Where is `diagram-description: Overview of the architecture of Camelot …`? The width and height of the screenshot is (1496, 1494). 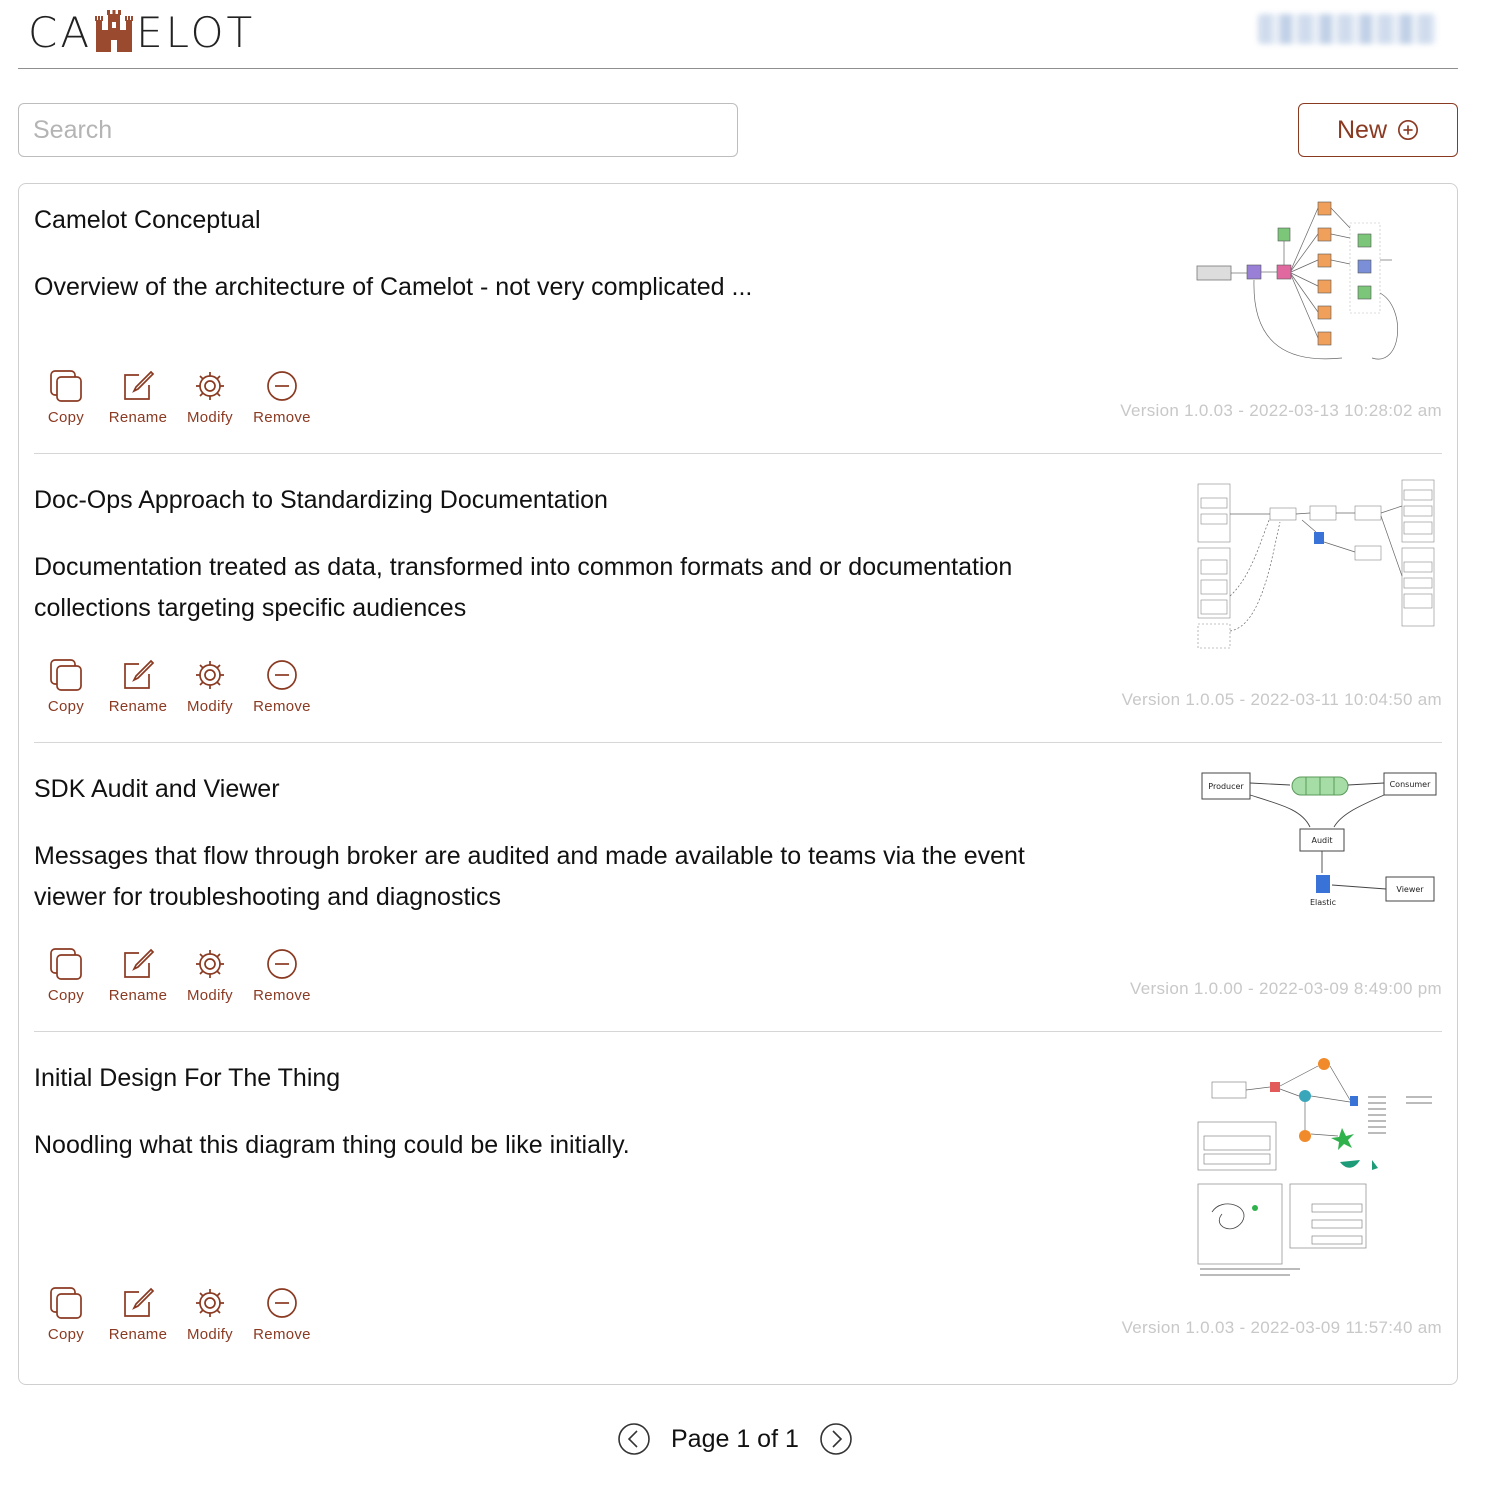
diagram-description: Overview of the architecture of Camelot … is located at coordinates (393, 287).